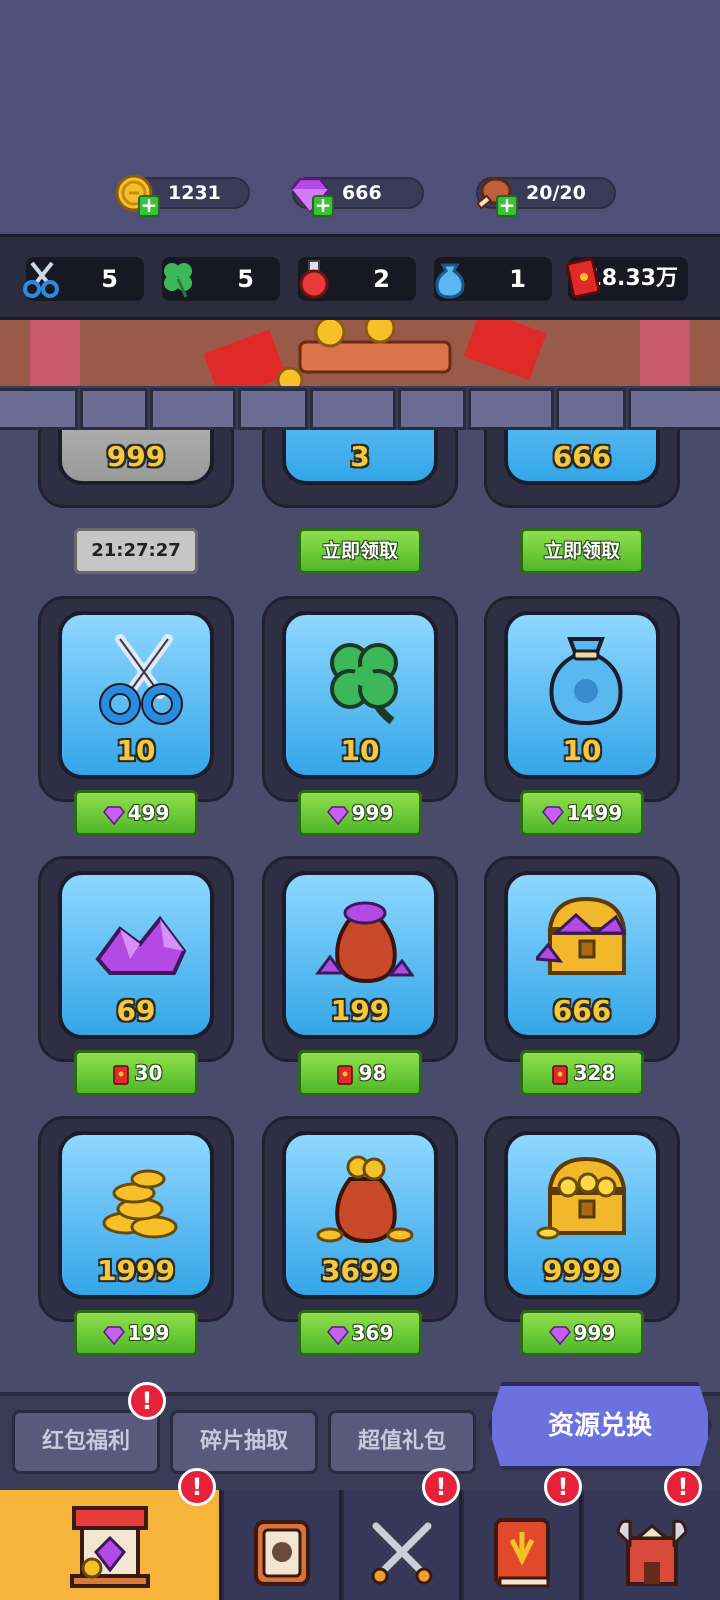  I want to click on tab-fragment-draw: 碎片抽取, so click(244, 1442).